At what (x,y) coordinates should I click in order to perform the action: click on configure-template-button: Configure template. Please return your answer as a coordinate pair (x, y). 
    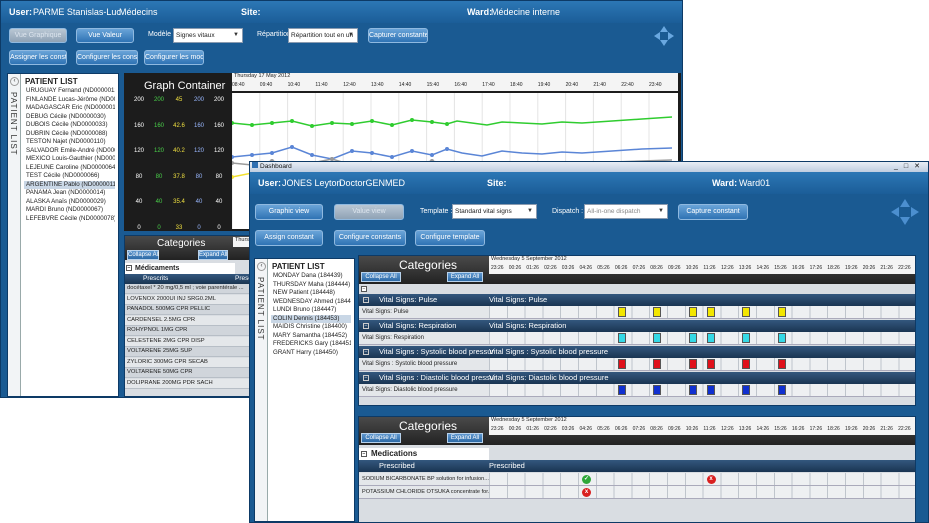
    Looking at the image, I should click on (450, 238).